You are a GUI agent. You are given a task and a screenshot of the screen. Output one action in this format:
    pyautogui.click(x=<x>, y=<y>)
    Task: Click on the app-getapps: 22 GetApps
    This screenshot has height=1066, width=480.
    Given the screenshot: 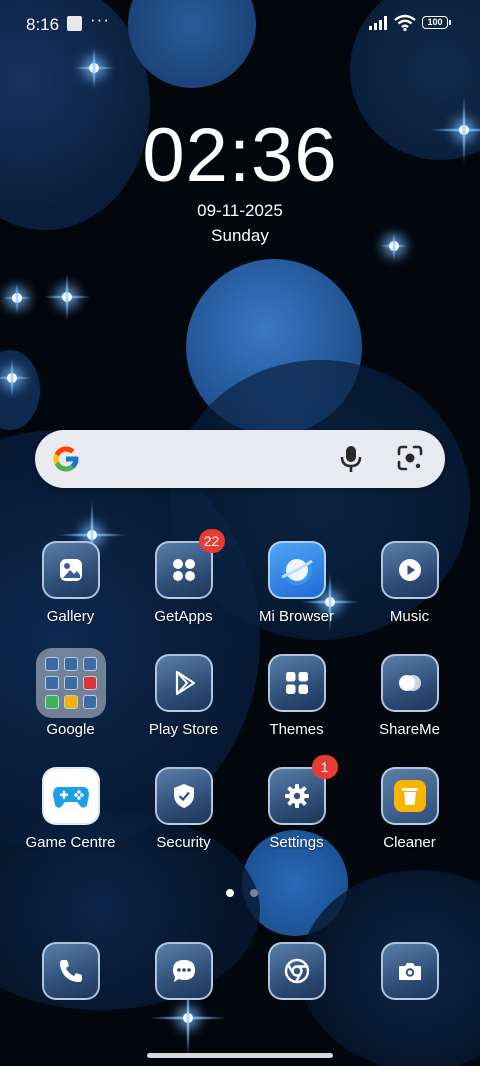 What is the action you would take?
    pyautogui.click(x=183, y=577)
    